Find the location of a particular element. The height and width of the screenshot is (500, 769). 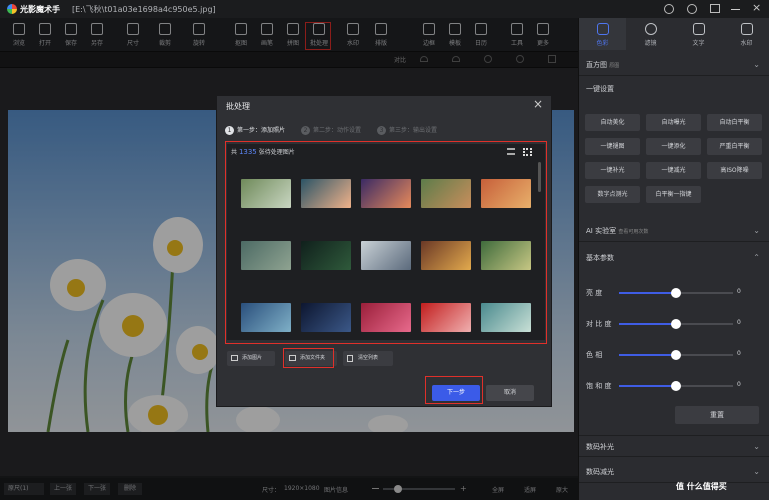

highlight-add-folder is located at coordinates (308, 358).